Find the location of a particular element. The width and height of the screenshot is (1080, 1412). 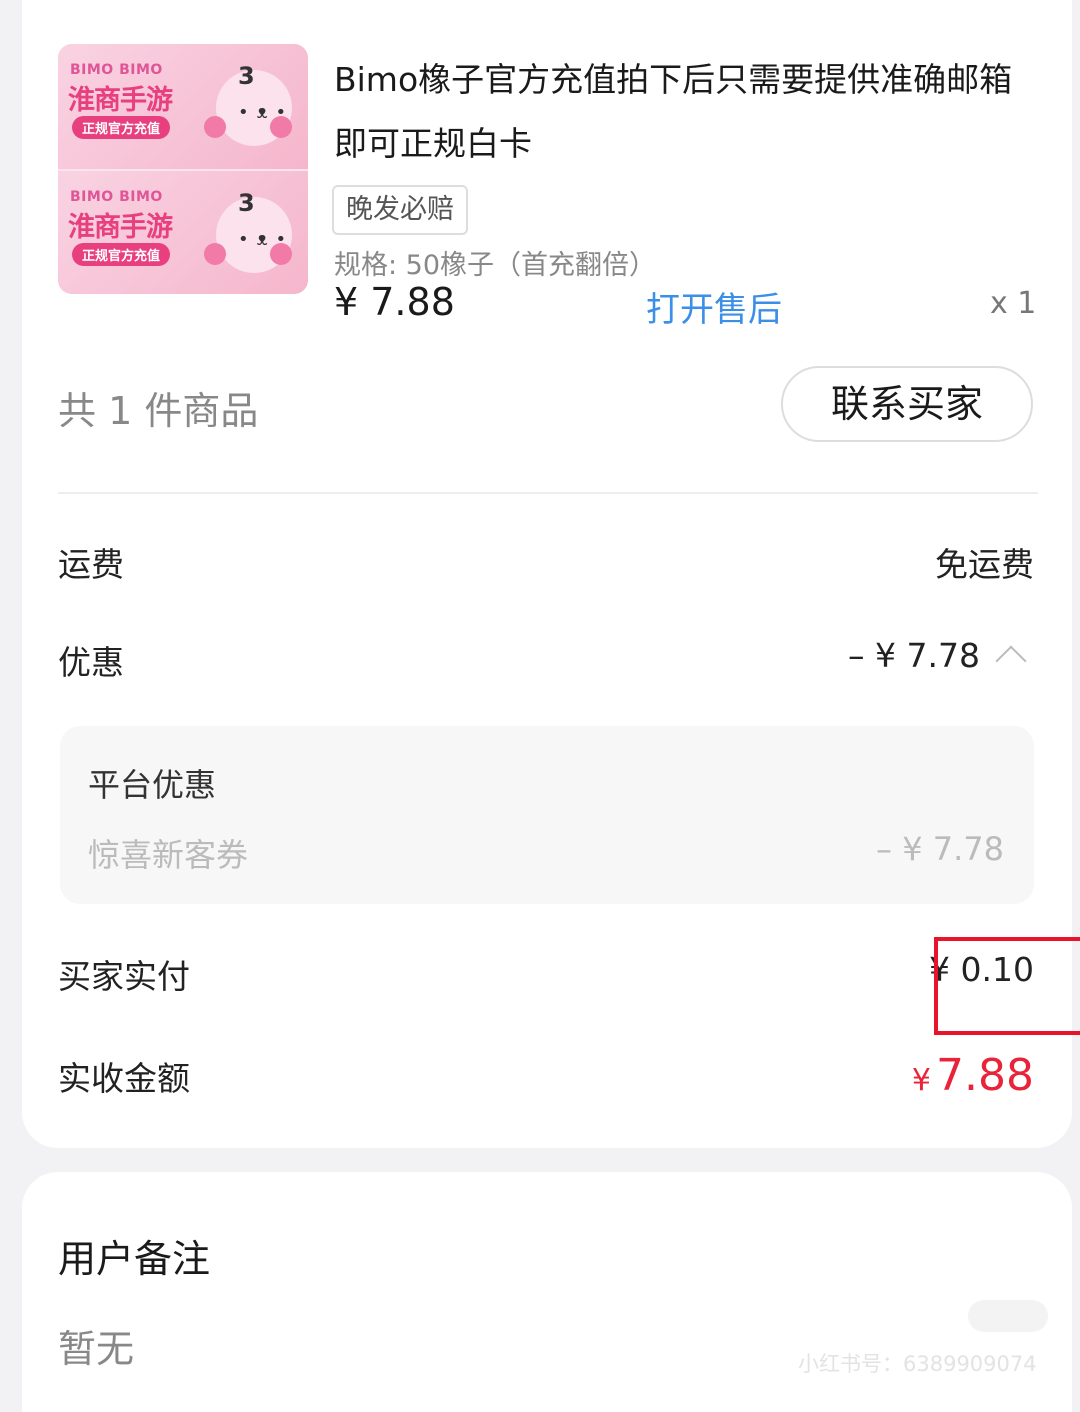

item-count: 共 1 件商品 is located at coordinates (158, 411).